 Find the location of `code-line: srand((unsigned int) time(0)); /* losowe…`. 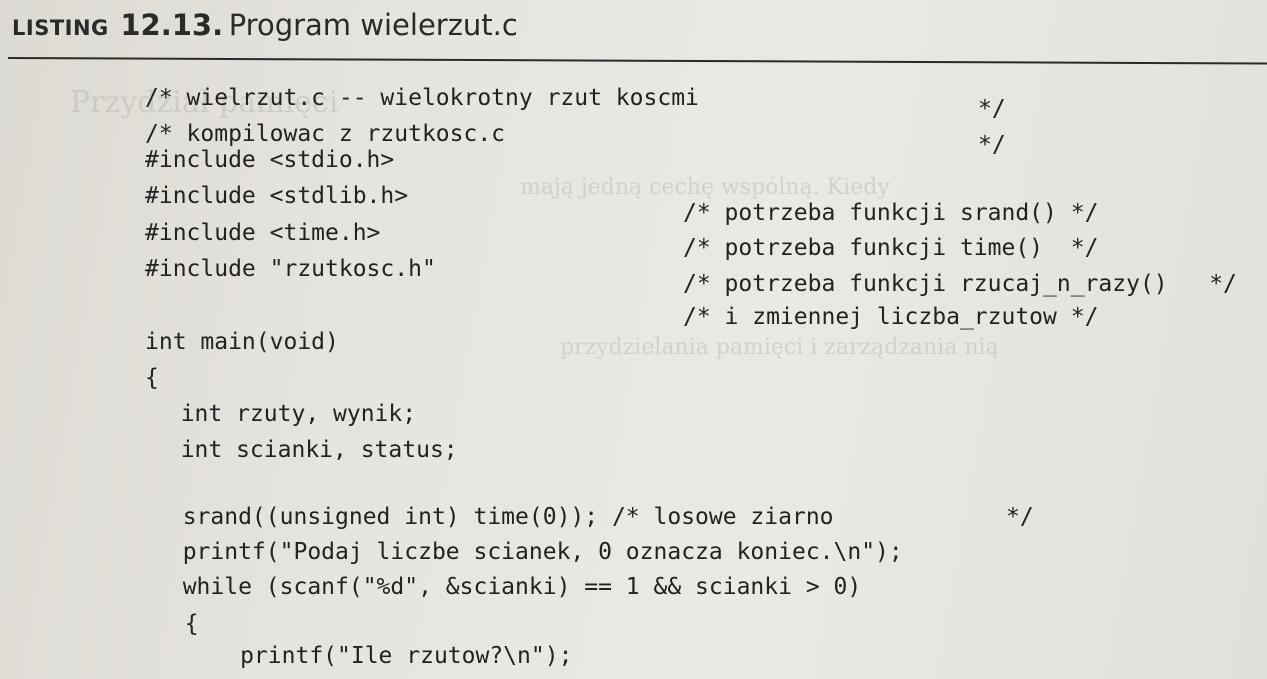

code-line: srand((unsigned int) time(0)); /* losowe… is located at coordinates (494, 517).